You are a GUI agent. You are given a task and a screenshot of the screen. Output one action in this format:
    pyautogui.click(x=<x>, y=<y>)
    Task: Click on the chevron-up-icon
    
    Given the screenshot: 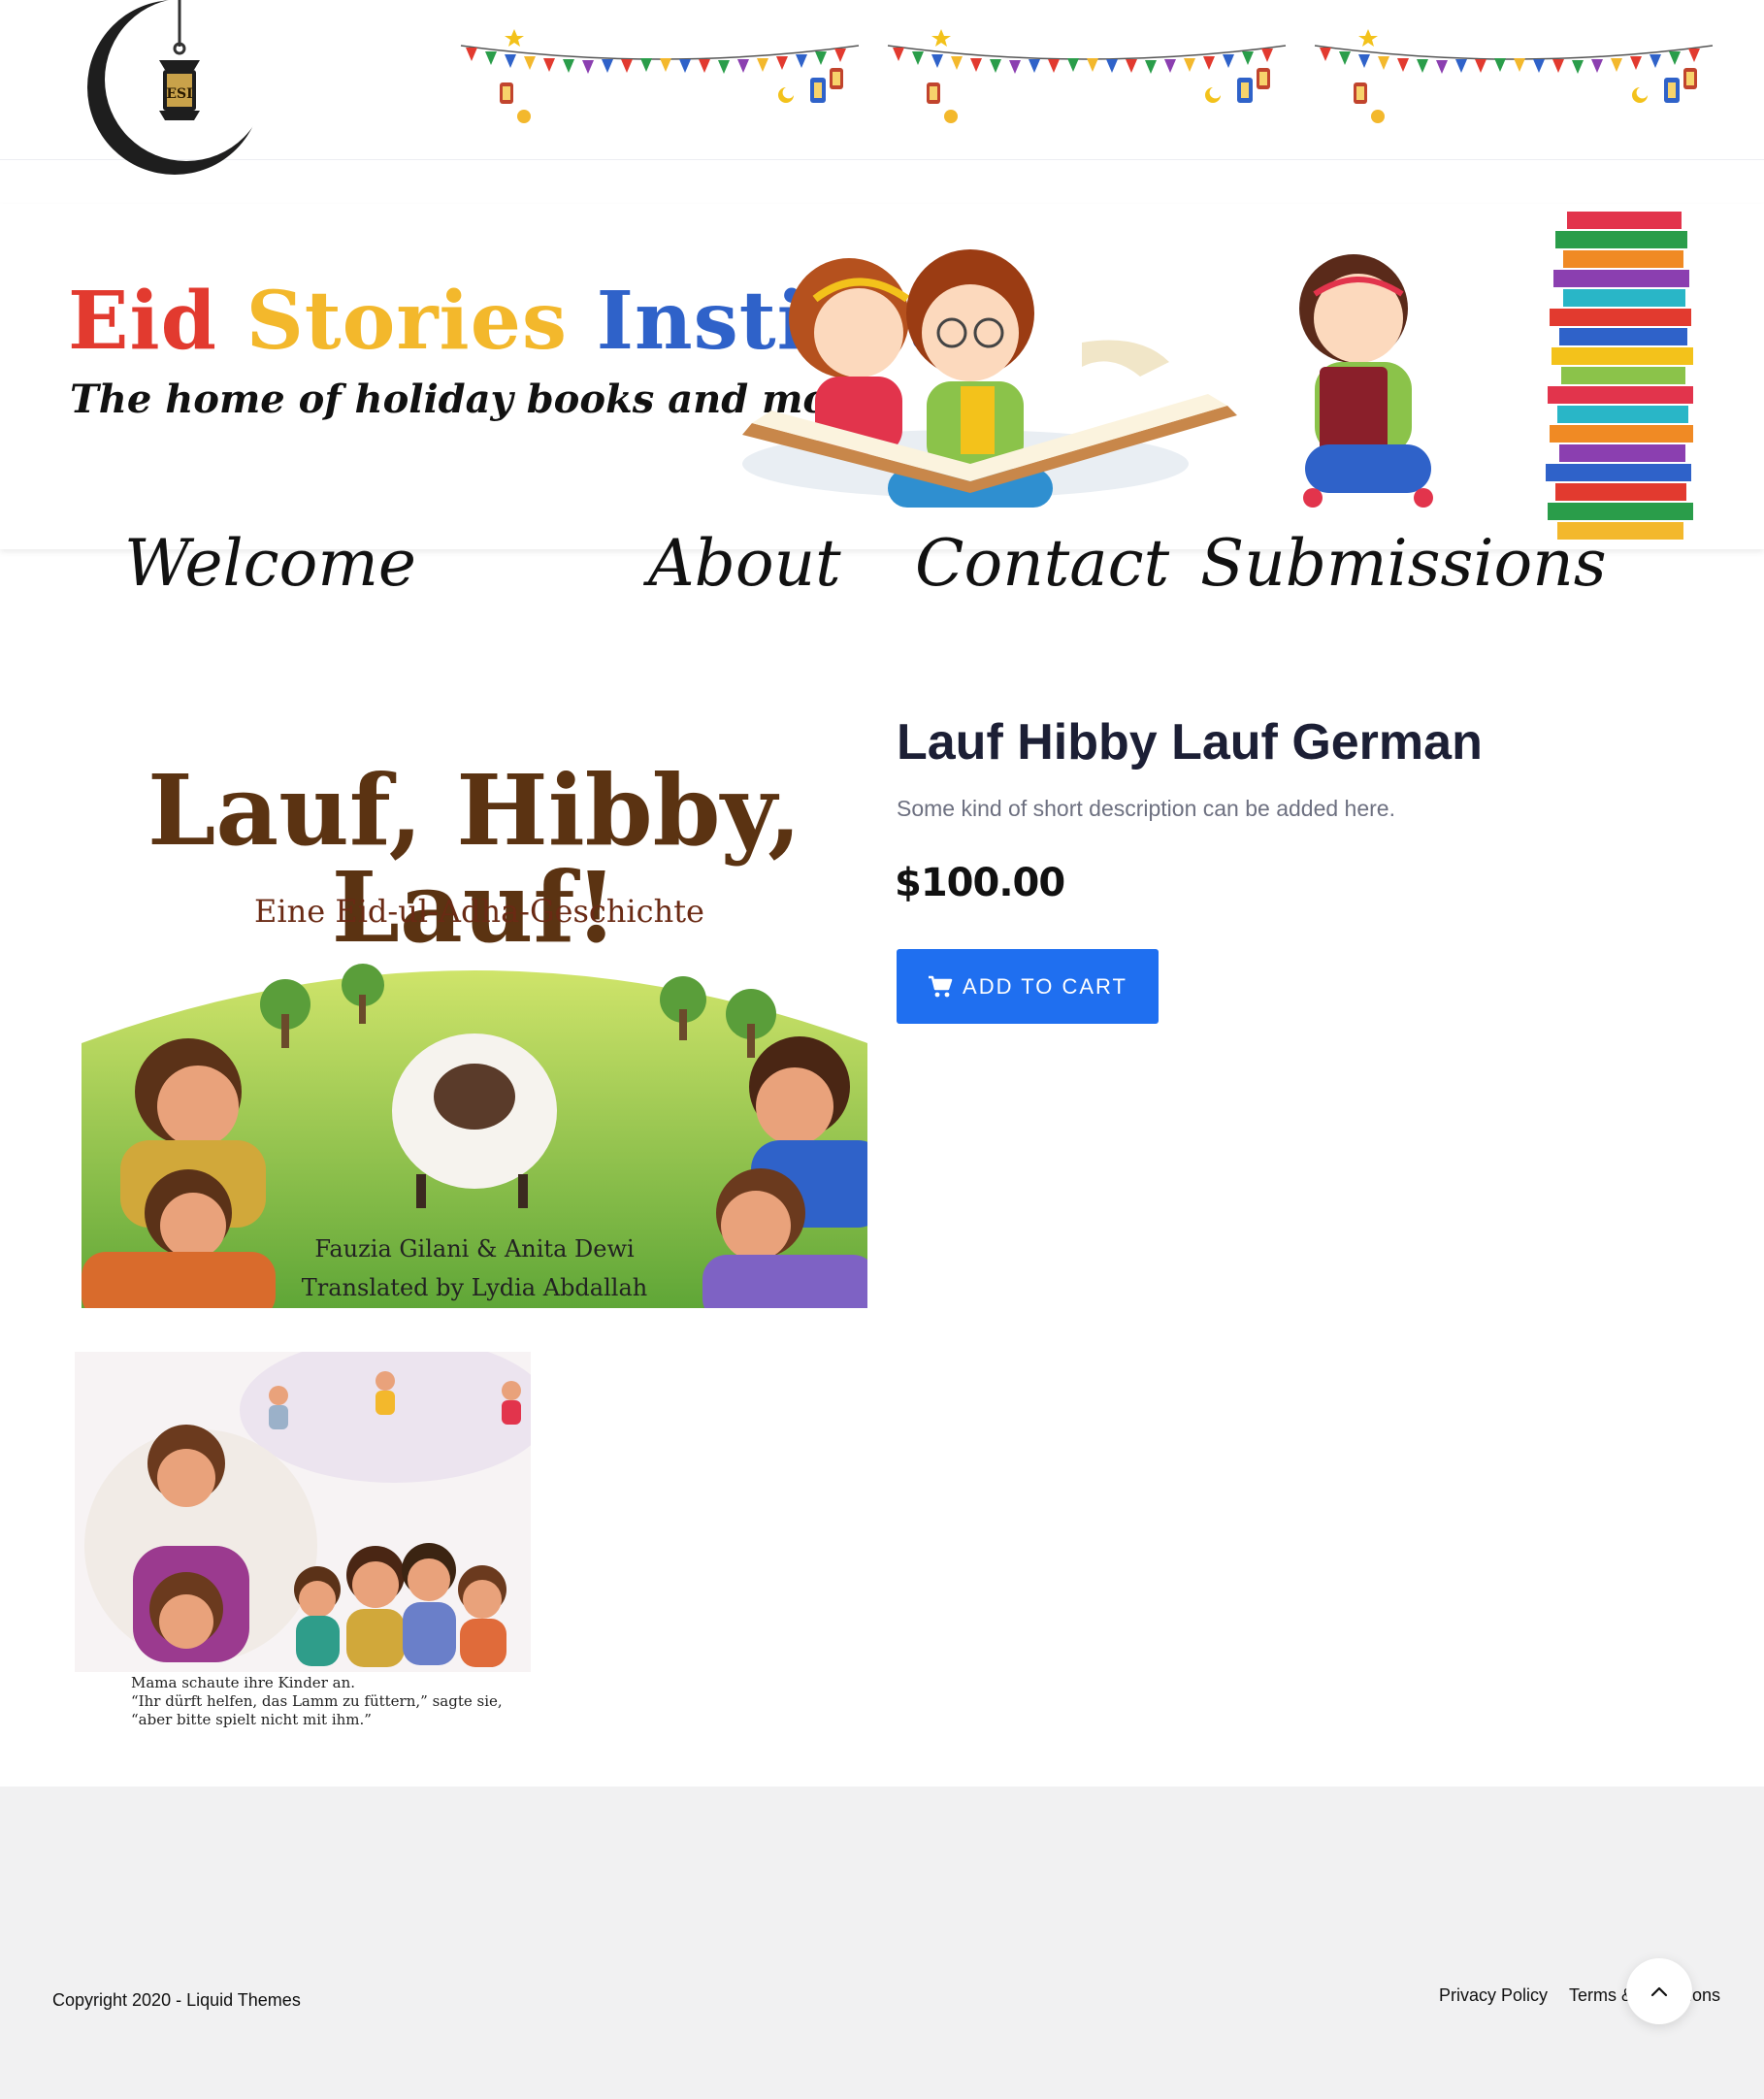 What is the action you would take?
    pyautogui.click(x=1659, y=1991)
    